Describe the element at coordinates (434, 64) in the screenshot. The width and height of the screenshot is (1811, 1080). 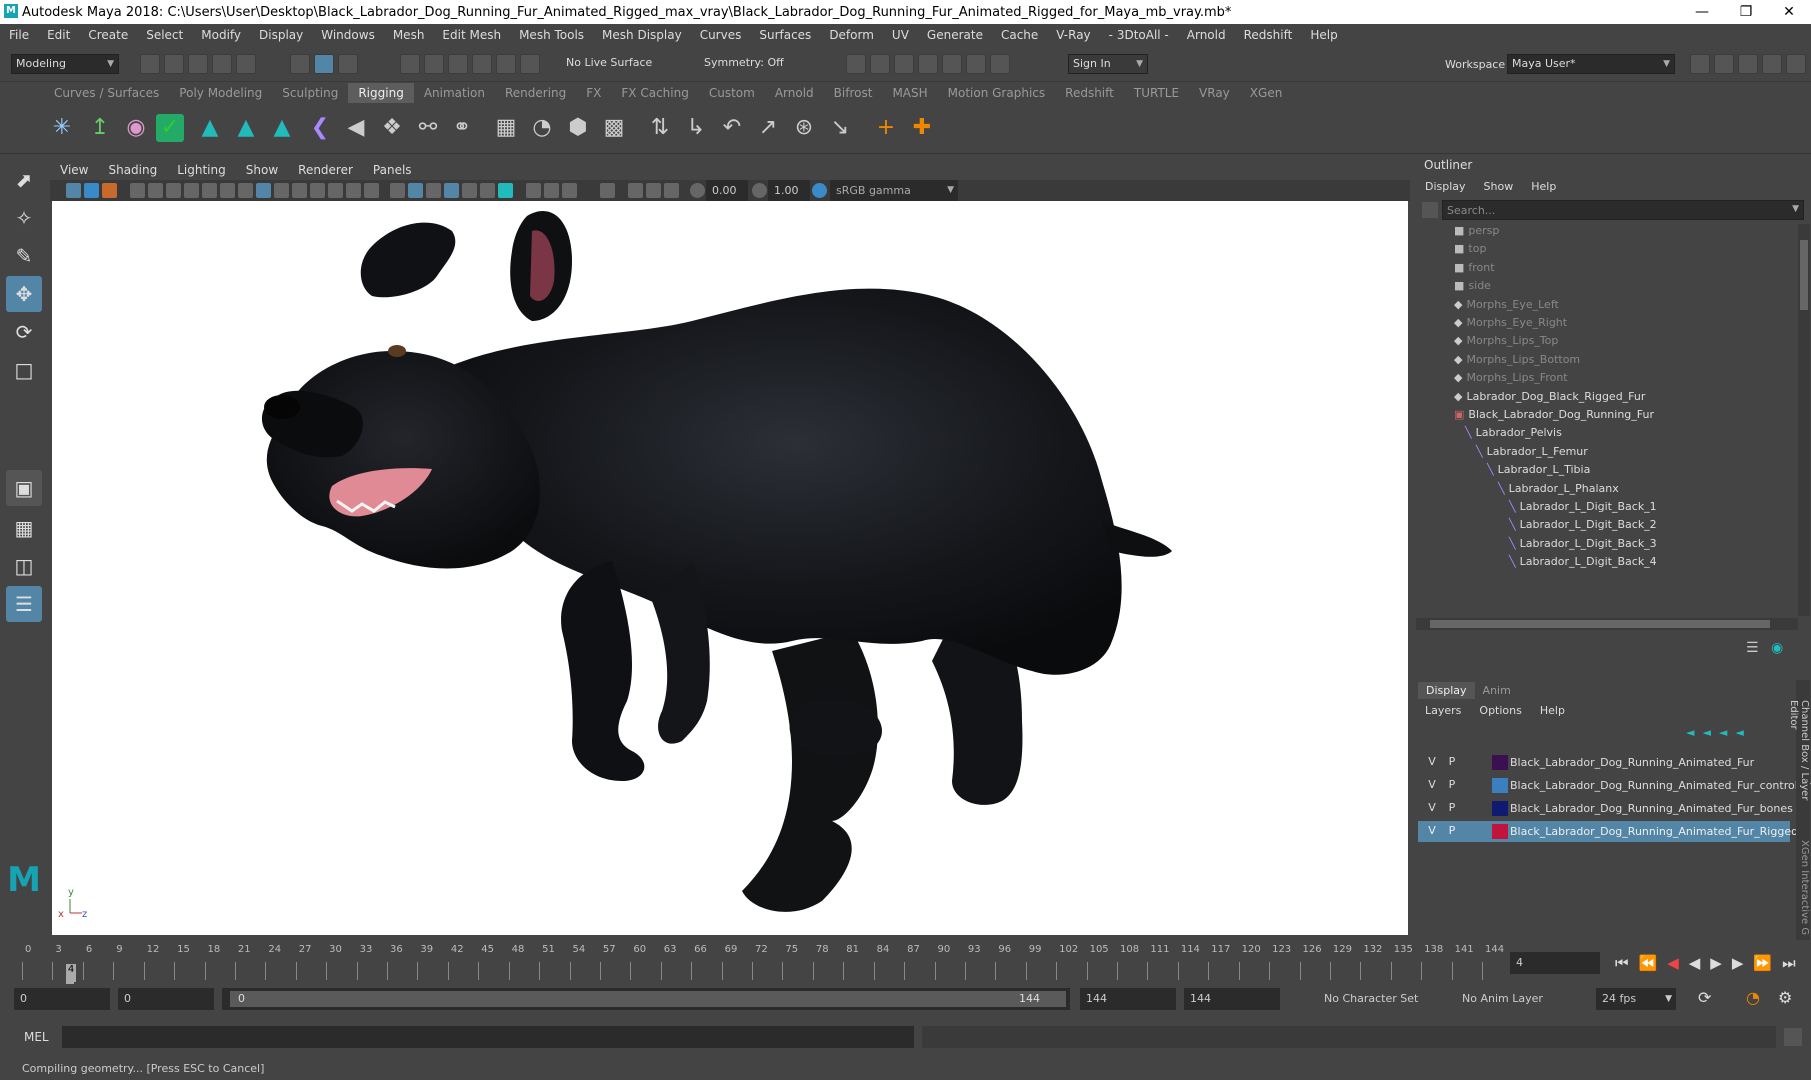
I see `snap-curve-icon` at that location.